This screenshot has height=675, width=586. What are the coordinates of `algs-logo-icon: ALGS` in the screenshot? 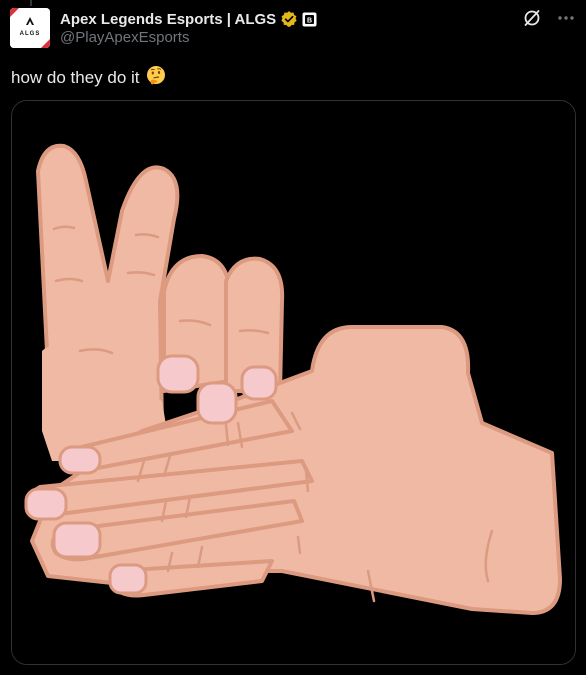 It's located at (30, 28).